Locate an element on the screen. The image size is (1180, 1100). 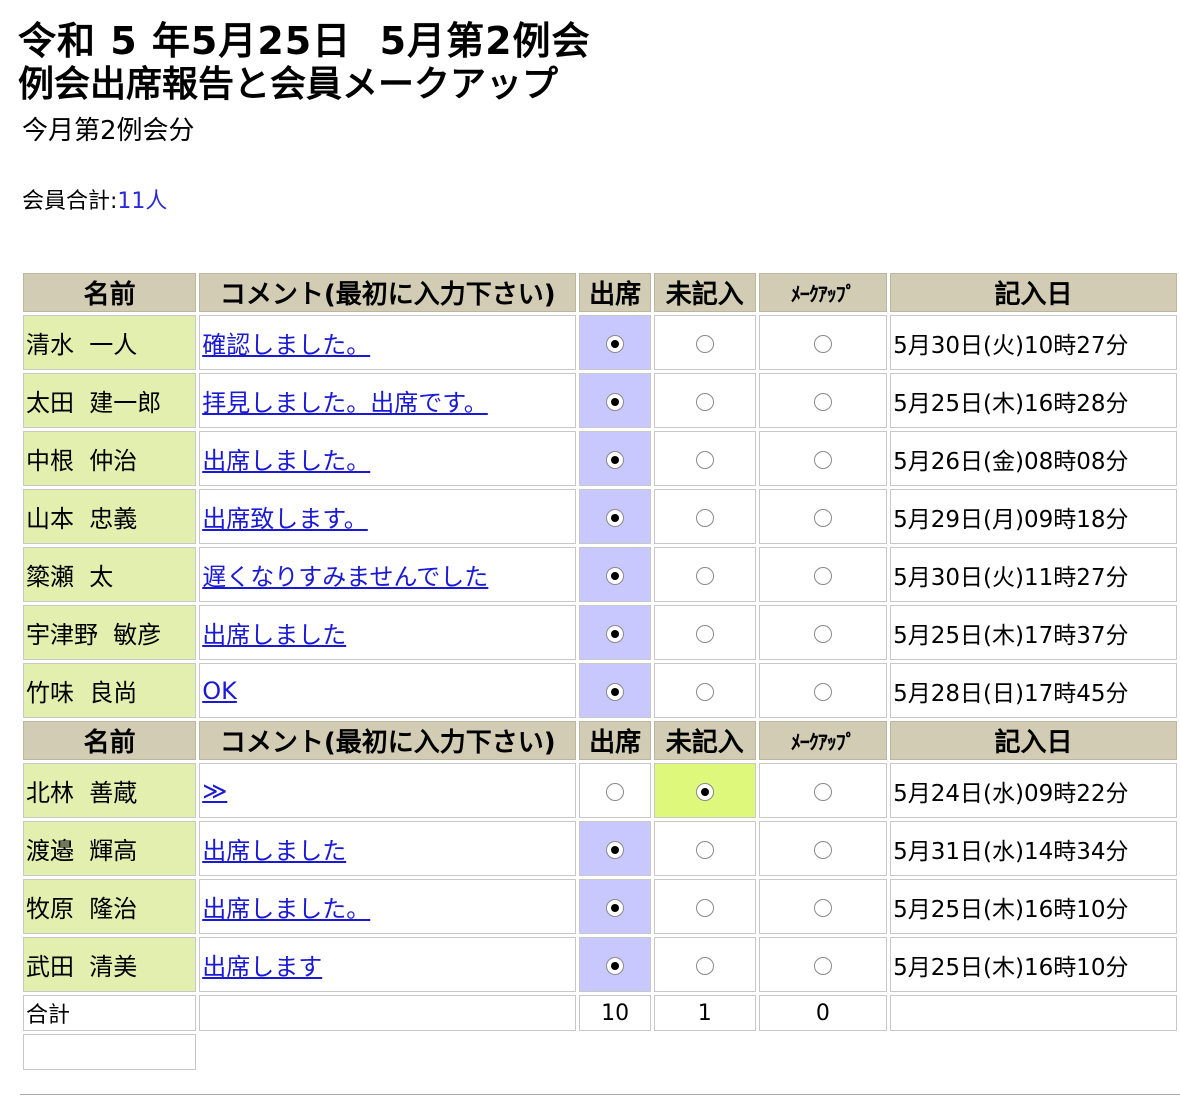
entry-date: 5月30日(火)10時27分 is located at coordinates (1033, 342).